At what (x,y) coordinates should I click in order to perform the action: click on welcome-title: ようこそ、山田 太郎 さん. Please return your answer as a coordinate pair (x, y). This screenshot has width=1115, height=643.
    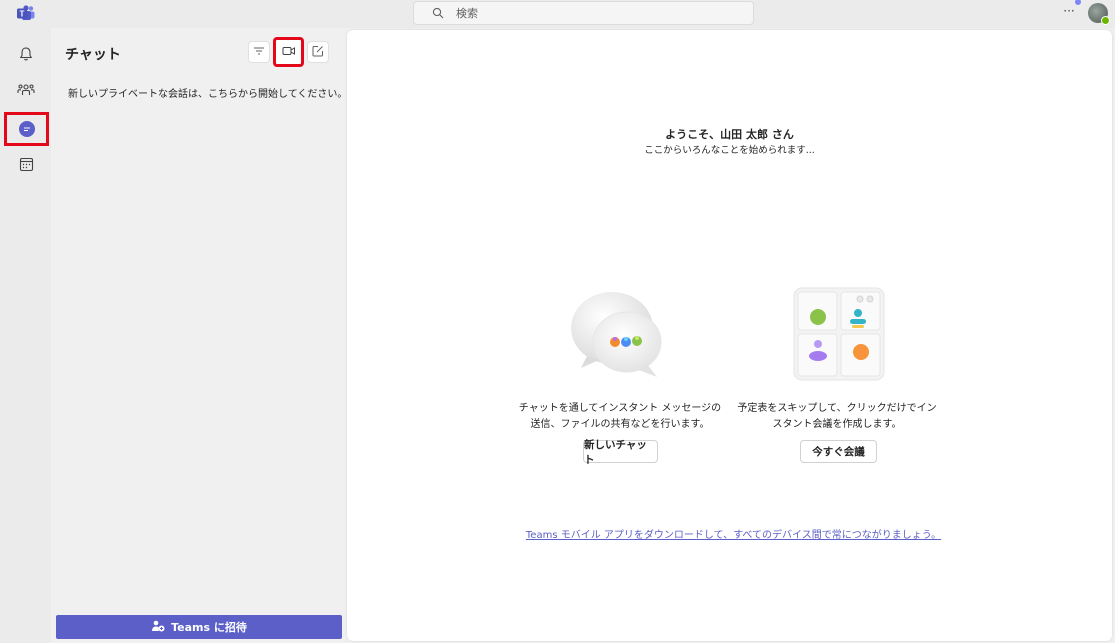
    Looking at the image, I should click on (729, 134).